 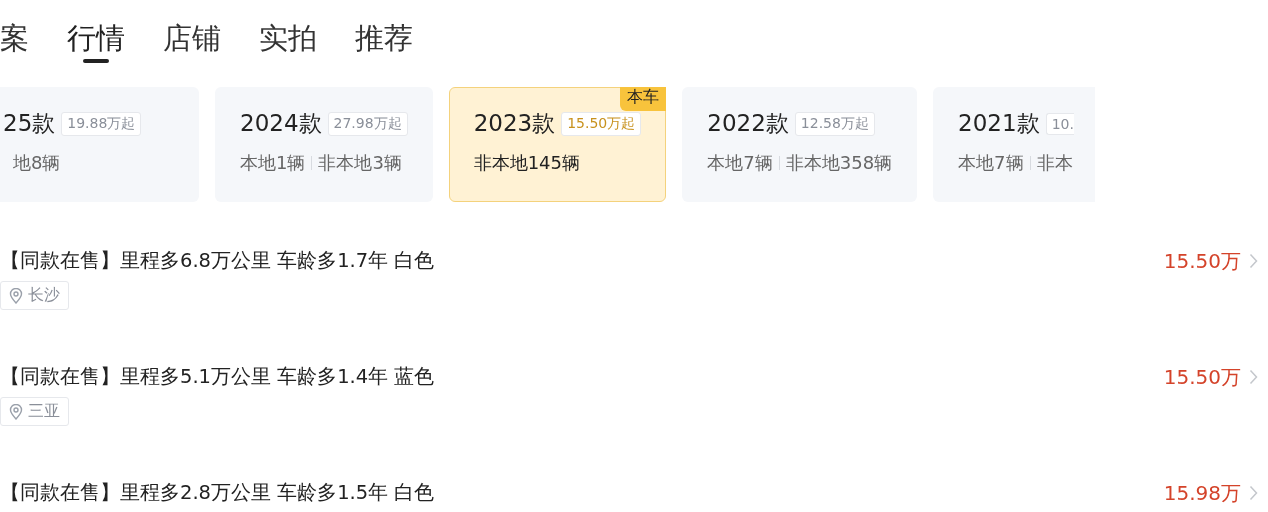 What do you see at coordinates (96, 38) in the screenshot?
I see `tab: 行情` at bounding box center [96, 38].